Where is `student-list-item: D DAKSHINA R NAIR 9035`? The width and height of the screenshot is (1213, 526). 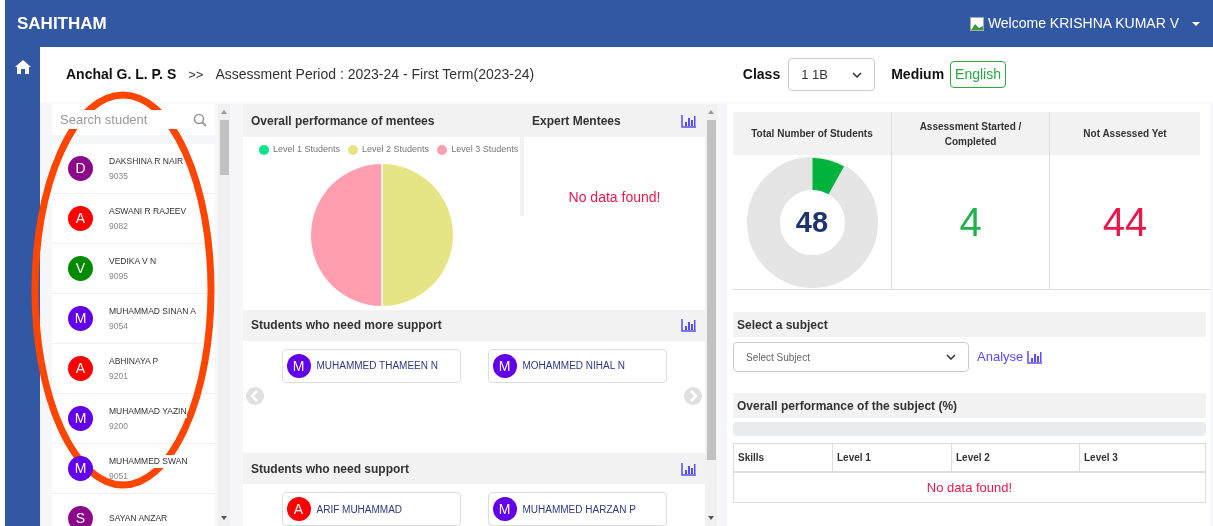 student-list-item: D DAKSHINA R NAIR 9035 is located at coordinates (133, 169).